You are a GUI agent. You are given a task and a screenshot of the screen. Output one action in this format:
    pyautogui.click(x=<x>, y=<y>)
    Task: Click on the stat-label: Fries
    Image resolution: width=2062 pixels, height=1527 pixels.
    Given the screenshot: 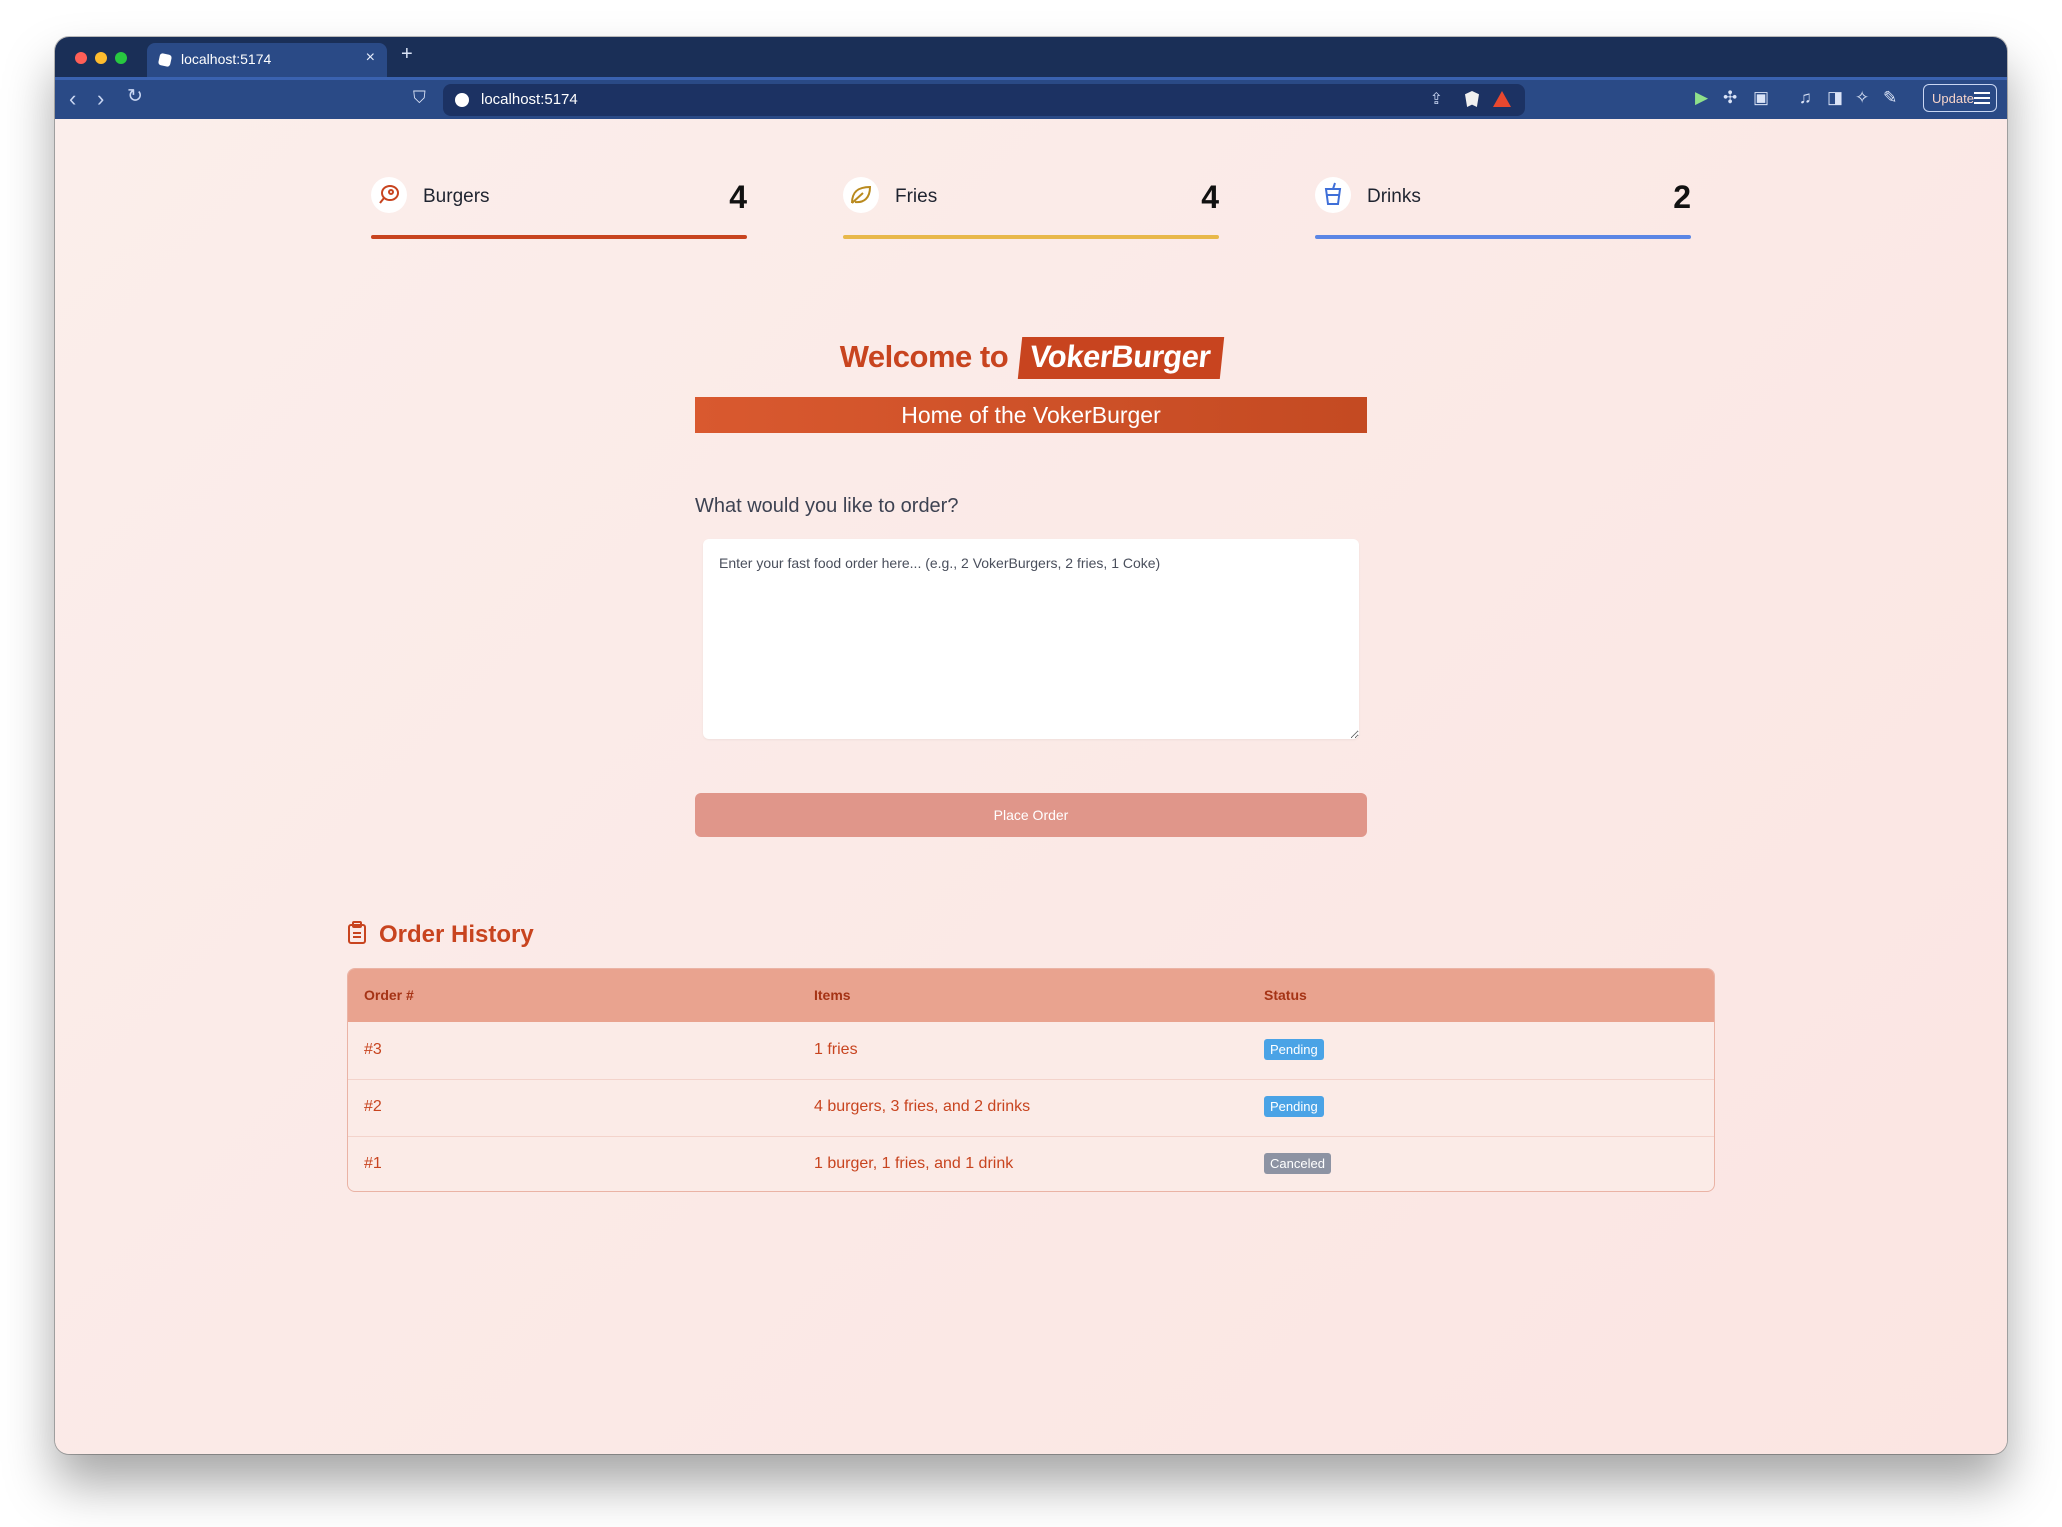 What is the action you would take?
    pyautogui.click(x=916, y=196)
    